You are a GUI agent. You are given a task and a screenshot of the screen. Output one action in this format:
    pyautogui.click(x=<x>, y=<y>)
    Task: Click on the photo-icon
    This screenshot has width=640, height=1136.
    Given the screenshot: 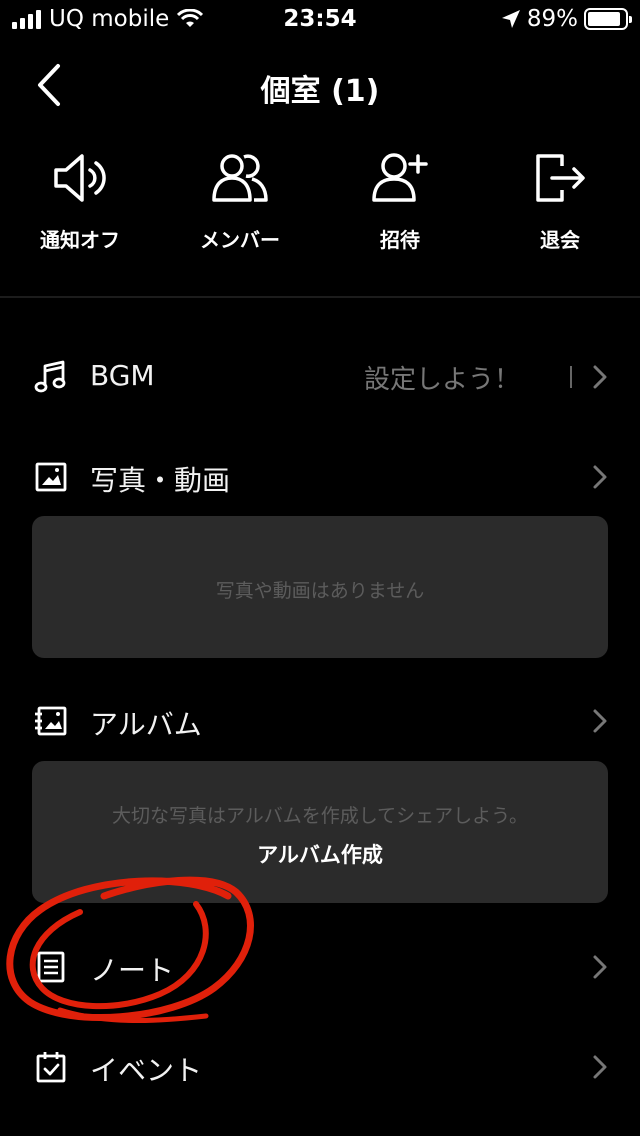 What is the action you would take?
    pyautogui.click(x=51, y=477)
    